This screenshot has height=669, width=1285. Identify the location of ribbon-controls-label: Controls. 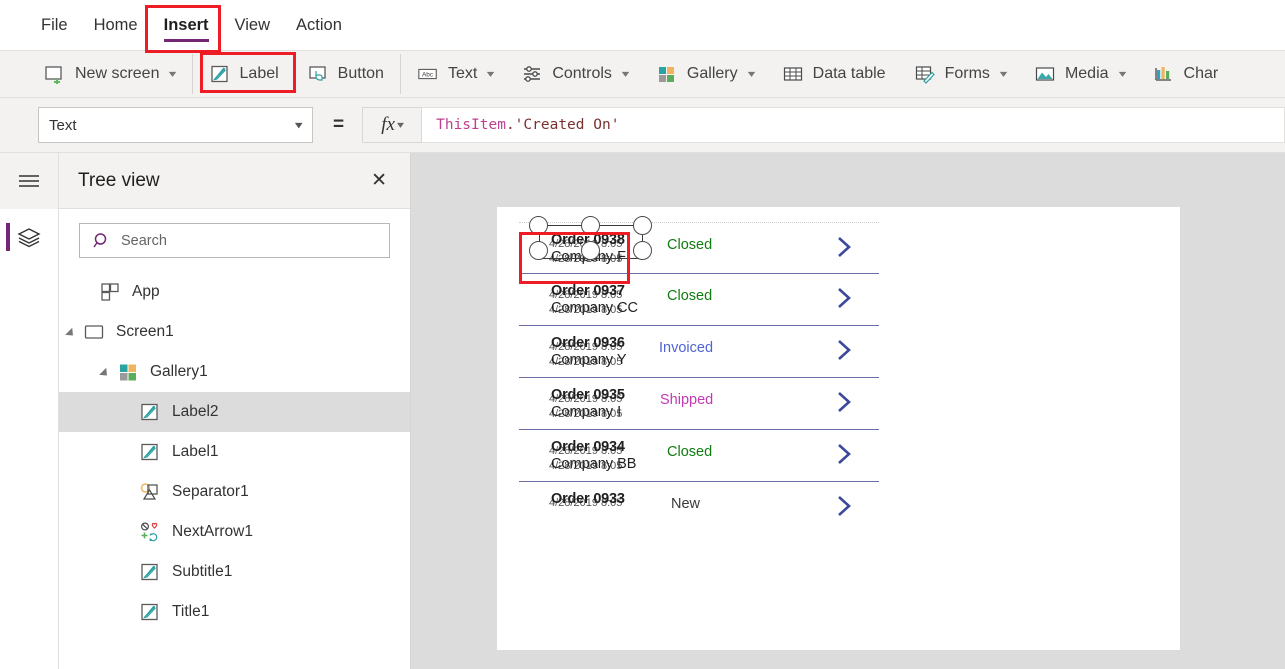
(582, 73).